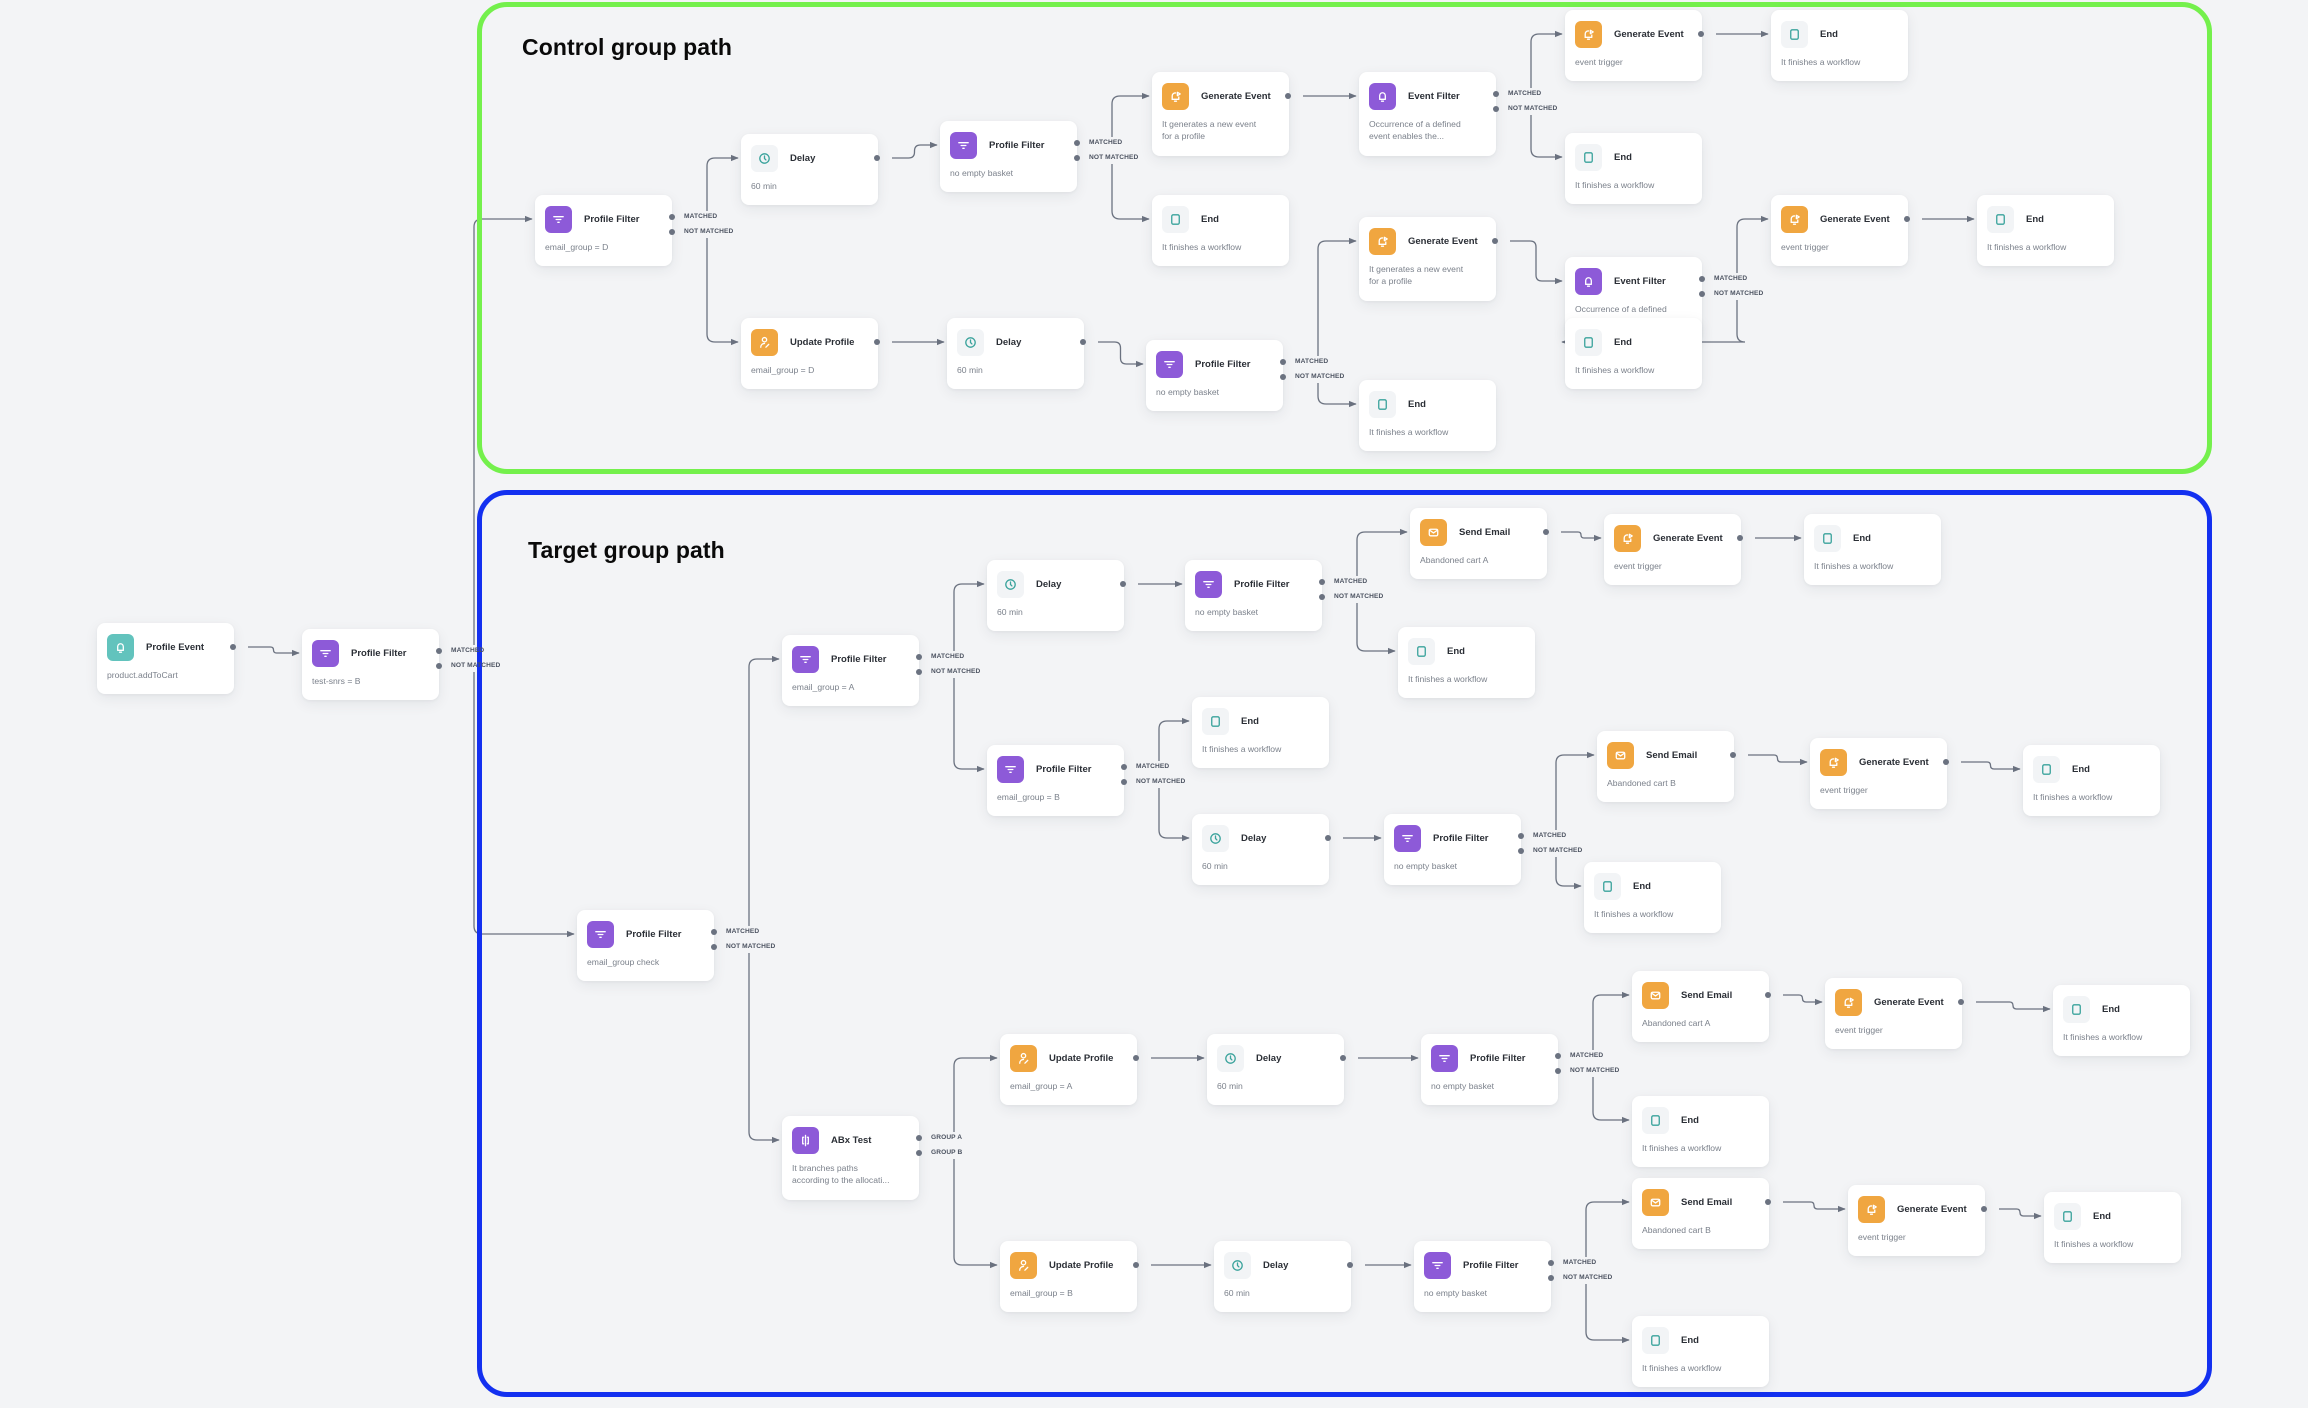  What do you see at coordinates (850, 670) in the screenshot?
I see `node-profile-filter: Profile Filter email_group = A` at bounding box center [850, 670].